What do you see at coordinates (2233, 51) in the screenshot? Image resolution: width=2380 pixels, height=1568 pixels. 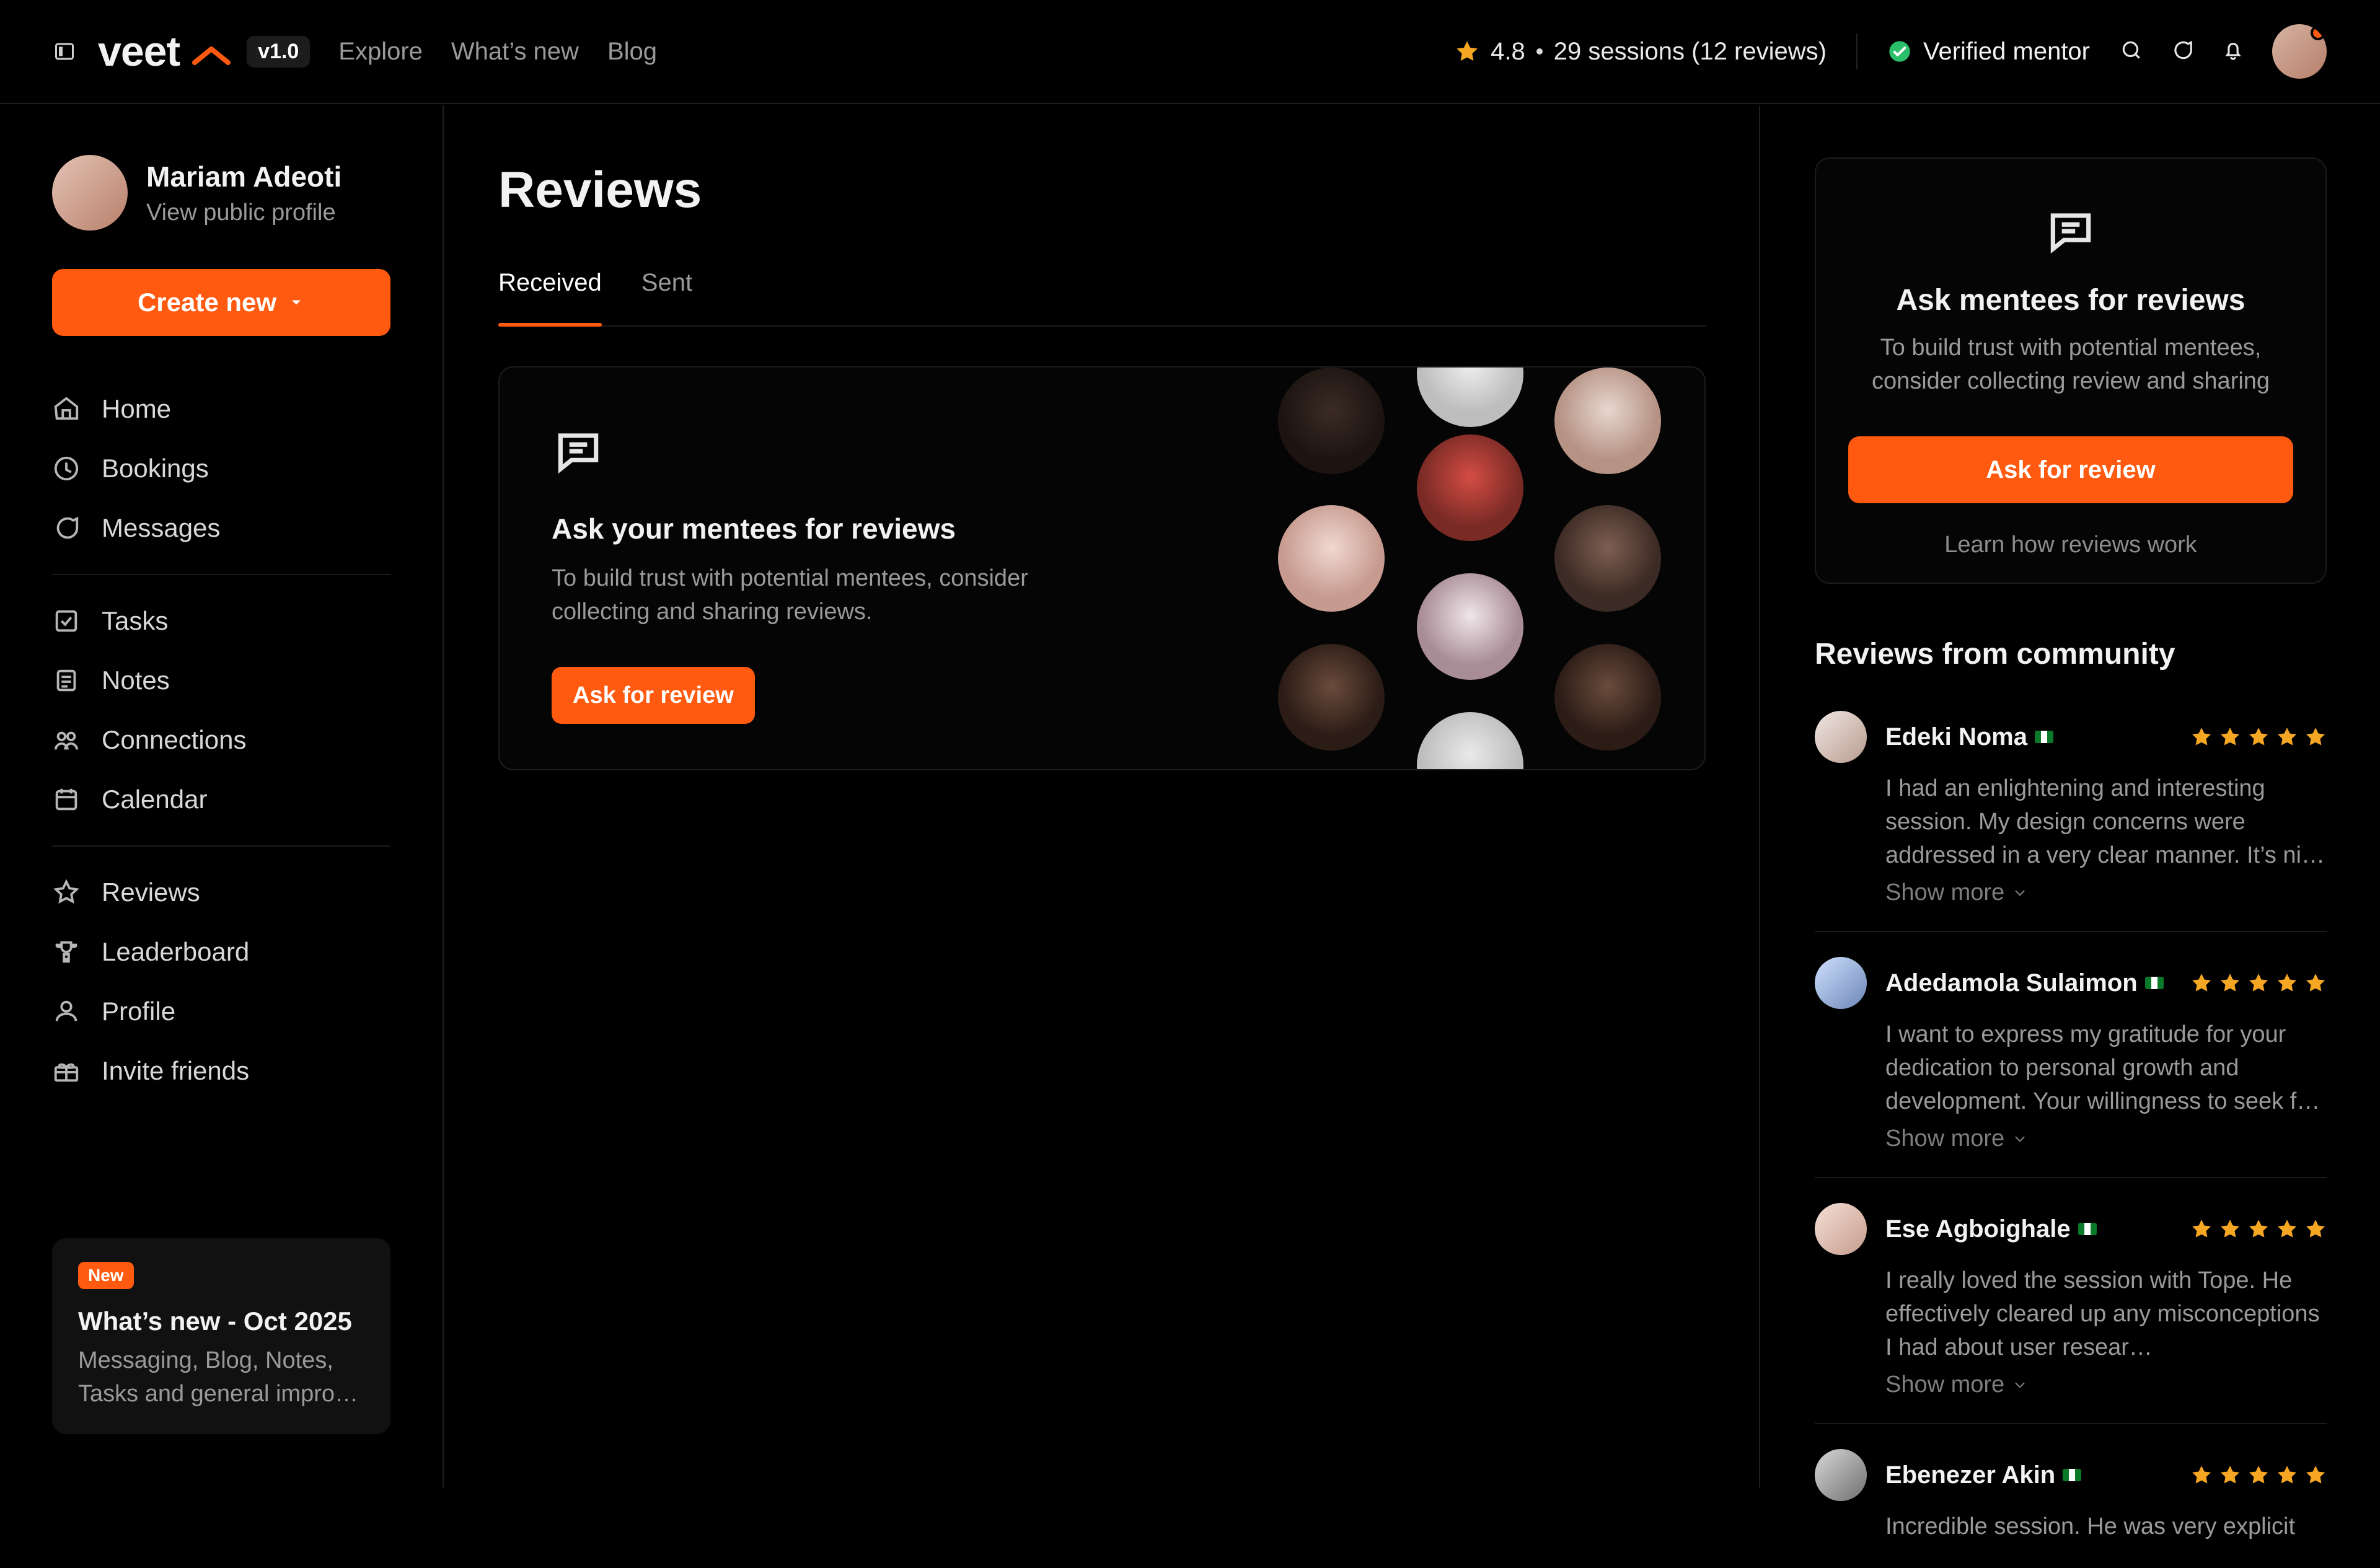 I see `notifications-icon` at bounding box center [2233, 51].